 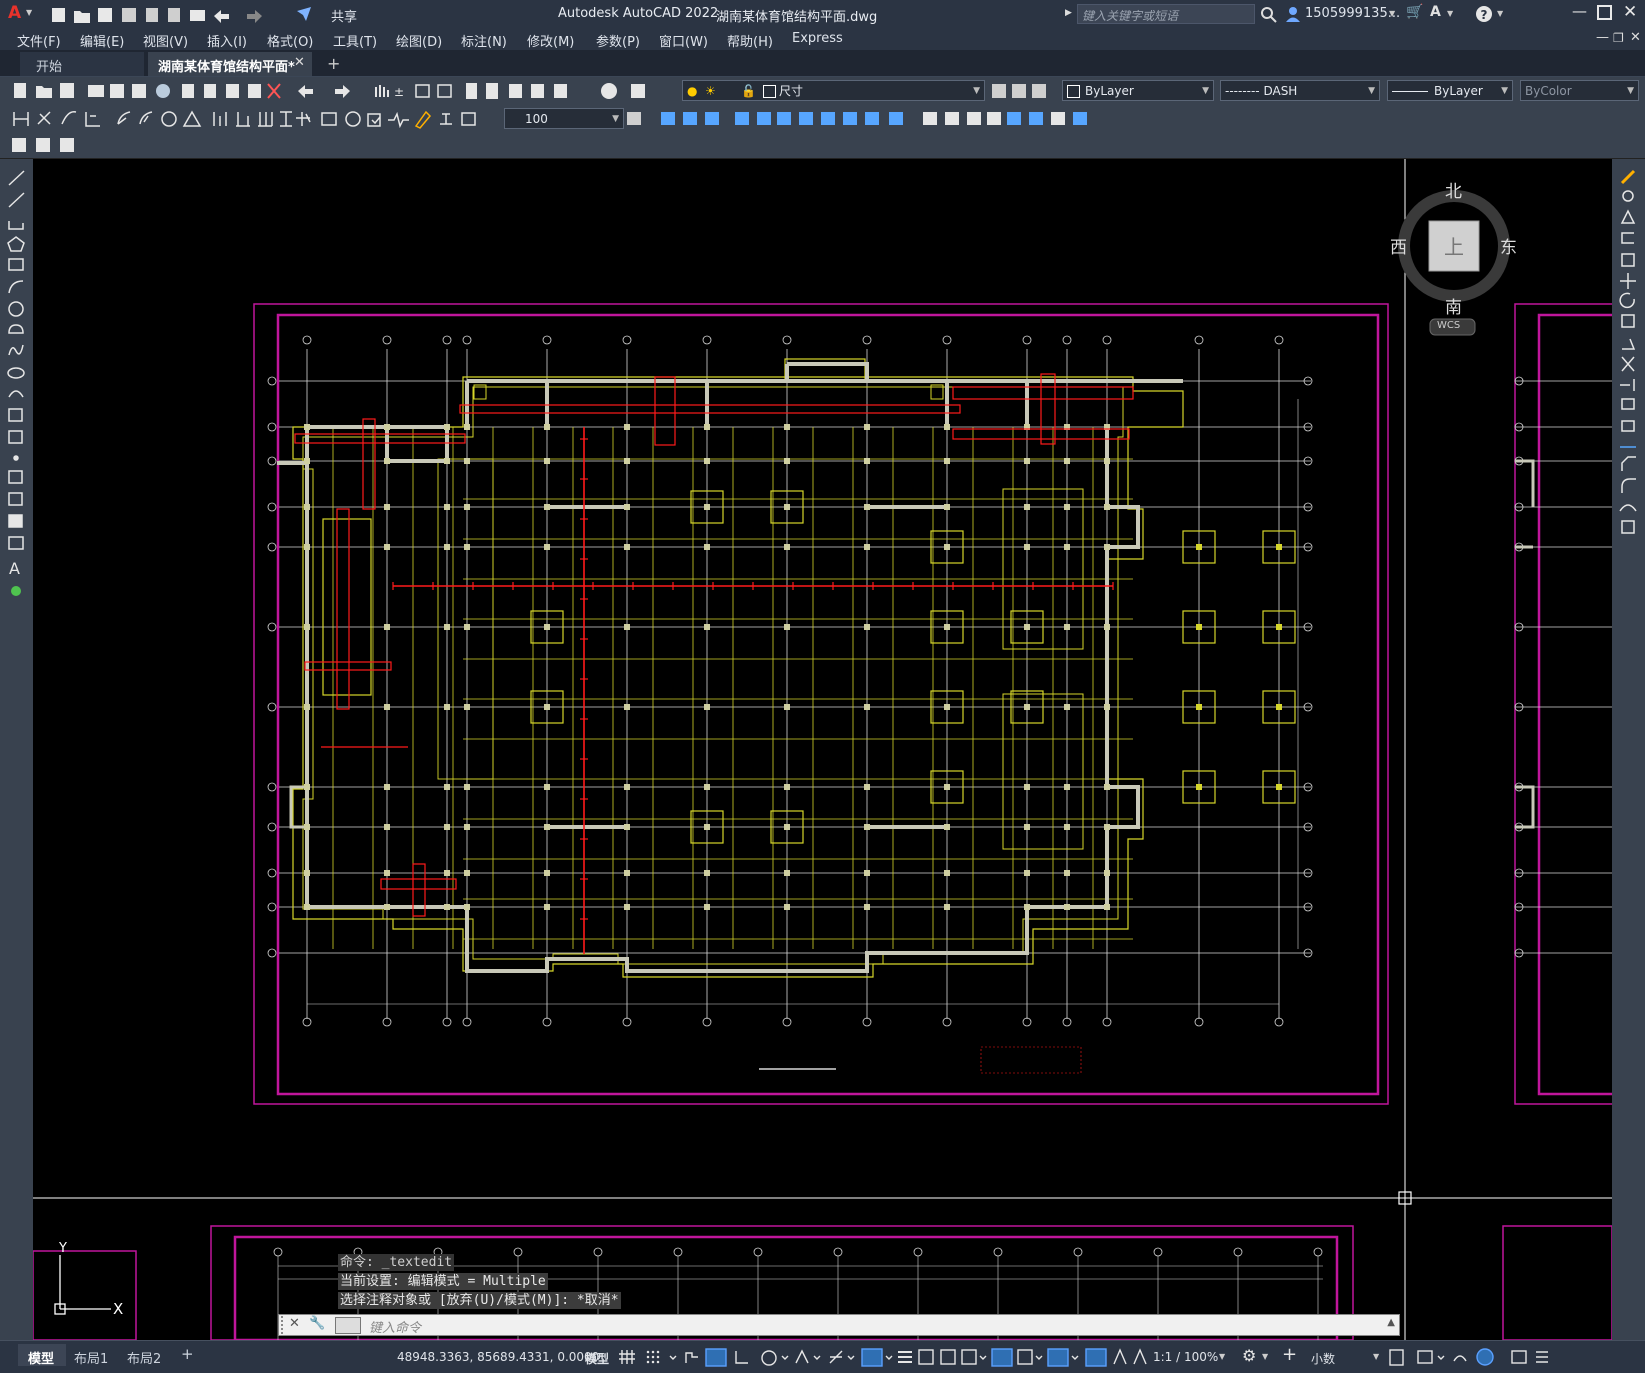 What do you see at coordinates (446, 119) in the screenshot?
I see `dim-text-edit-icon` at bounding box center [446, 119].